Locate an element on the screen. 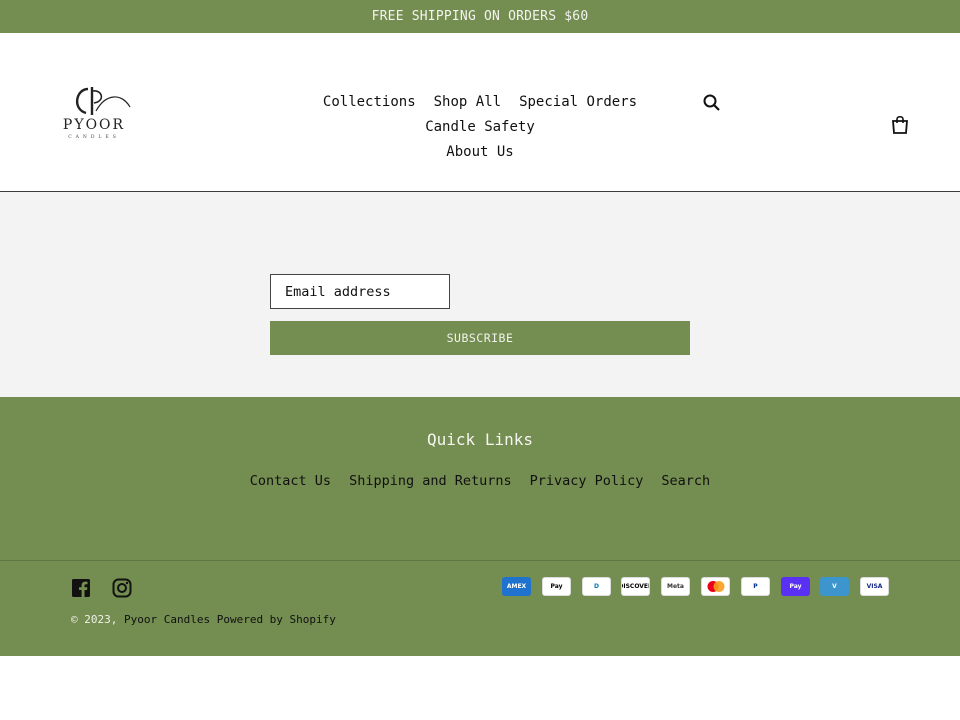 Image resolution: width=960 pixels, height=720 pixels. powered-by-link: Powered by Shopify is located at coordinates (276, 619).